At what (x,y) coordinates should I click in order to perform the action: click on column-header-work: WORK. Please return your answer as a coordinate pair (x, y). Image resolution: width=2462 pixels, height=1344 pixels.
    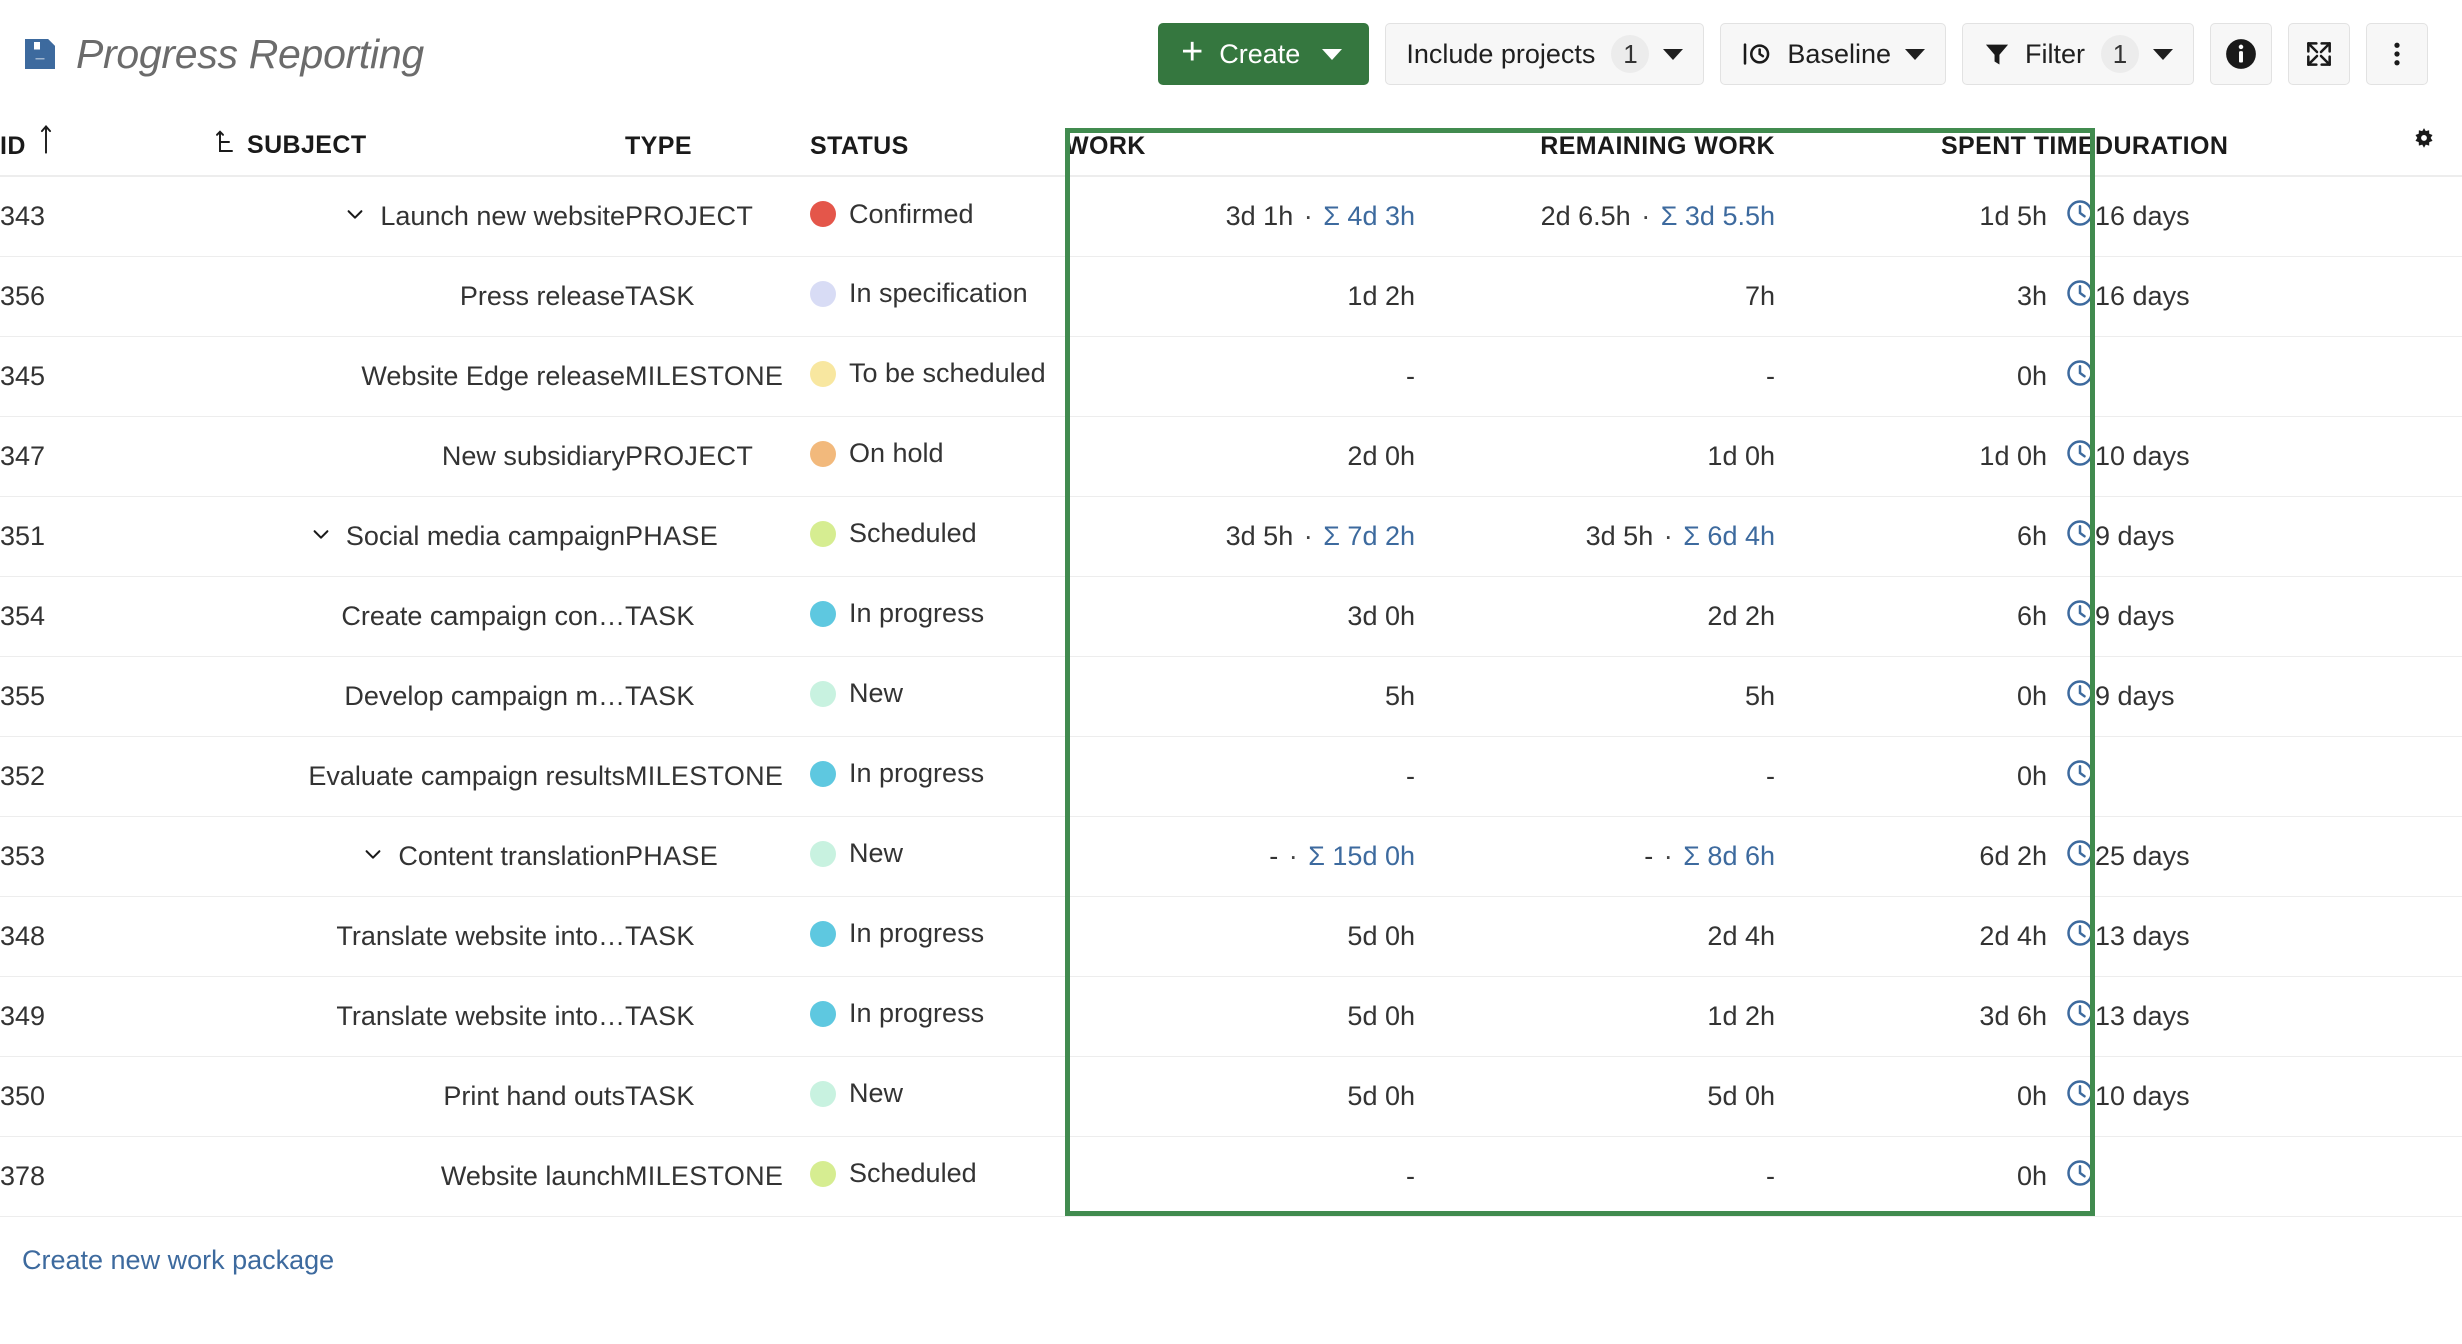
    Looking at the image, I should click on (1240, 142).